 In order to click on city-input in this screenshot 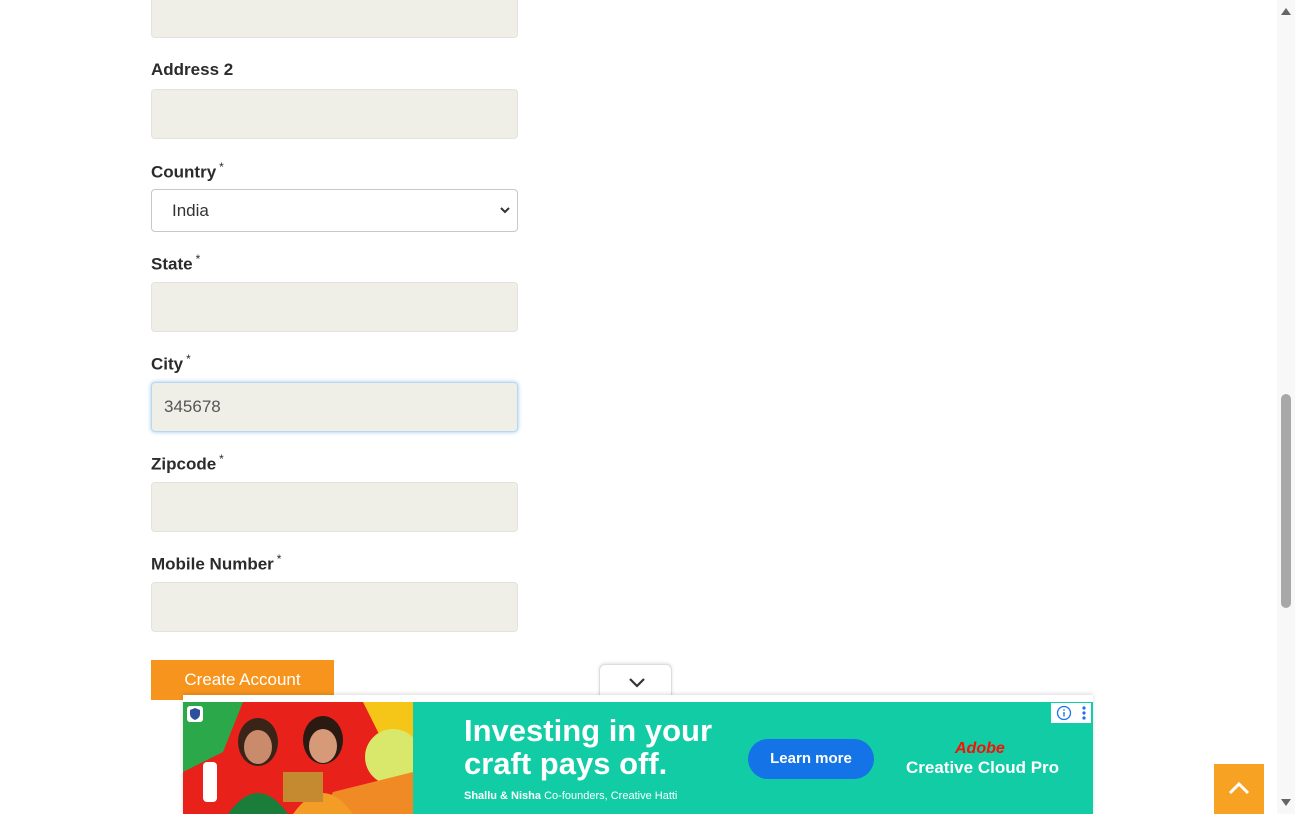, I will do `click(334, 407)`.